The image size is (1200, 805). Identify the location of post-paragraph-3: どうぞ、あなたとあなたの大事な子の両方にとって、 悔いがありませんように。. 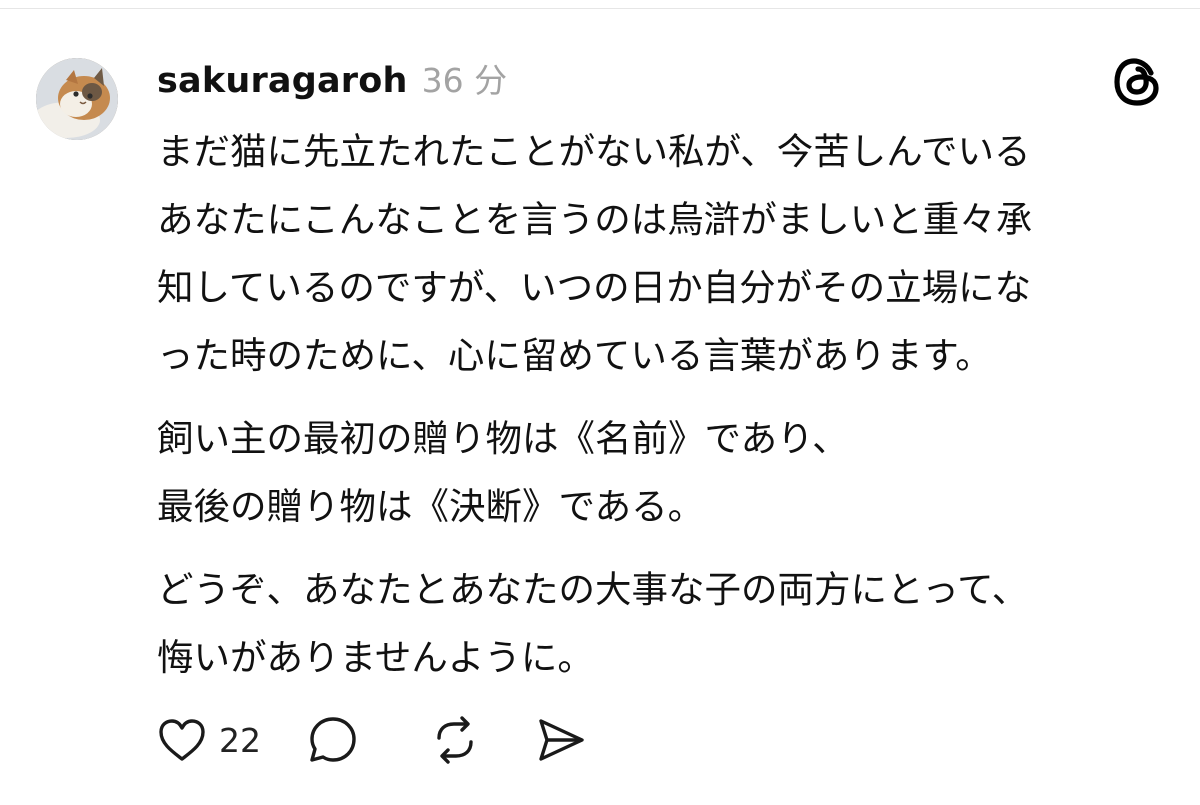
(667, 624).